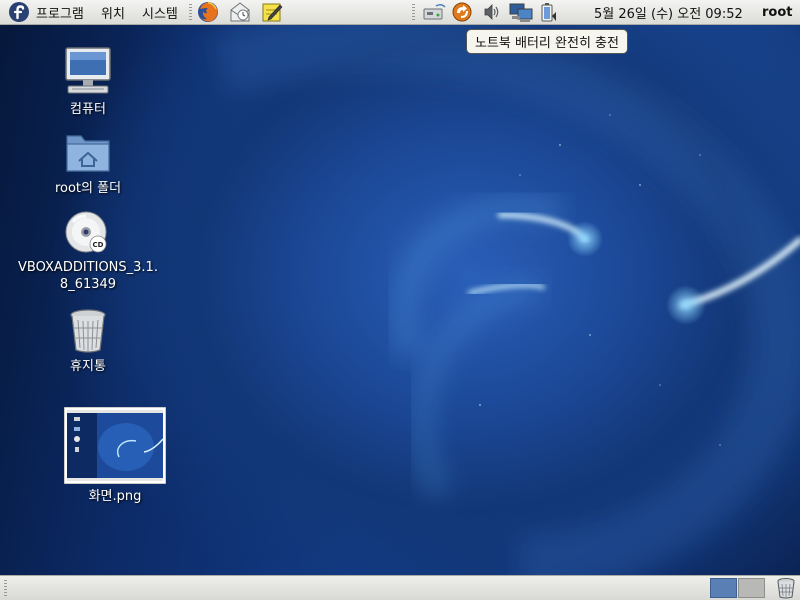 This screenshot has width=800, height=600. I want to click on tooltip-text: 노트북 배터리 완전히 충전, so click(547, 43).